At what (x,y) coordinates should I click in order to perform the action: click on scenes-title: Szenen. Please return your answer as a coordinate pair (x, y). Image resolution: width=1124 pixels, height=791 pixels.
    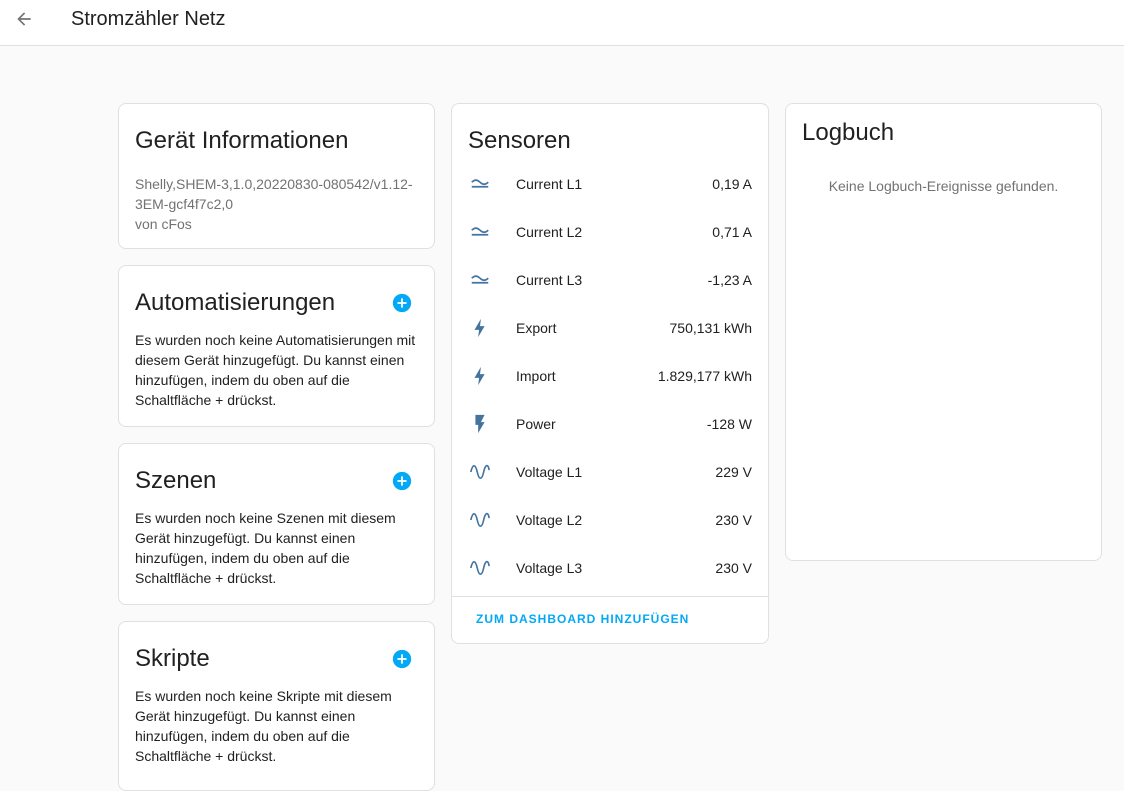
    Looking at the image, I should click on (176, 480).